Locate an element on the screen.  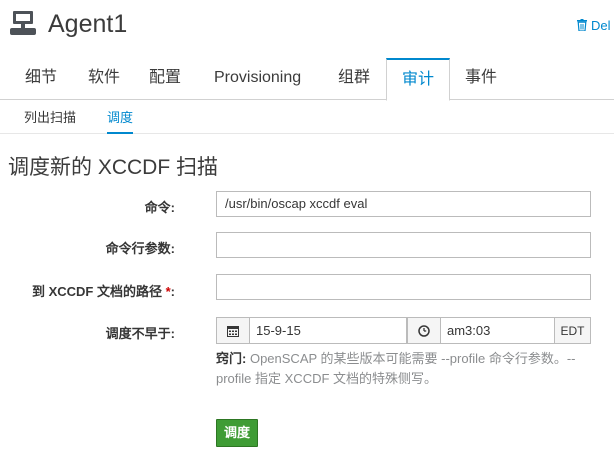
tab-audit: 审计 is located at coordinates (418, 79).